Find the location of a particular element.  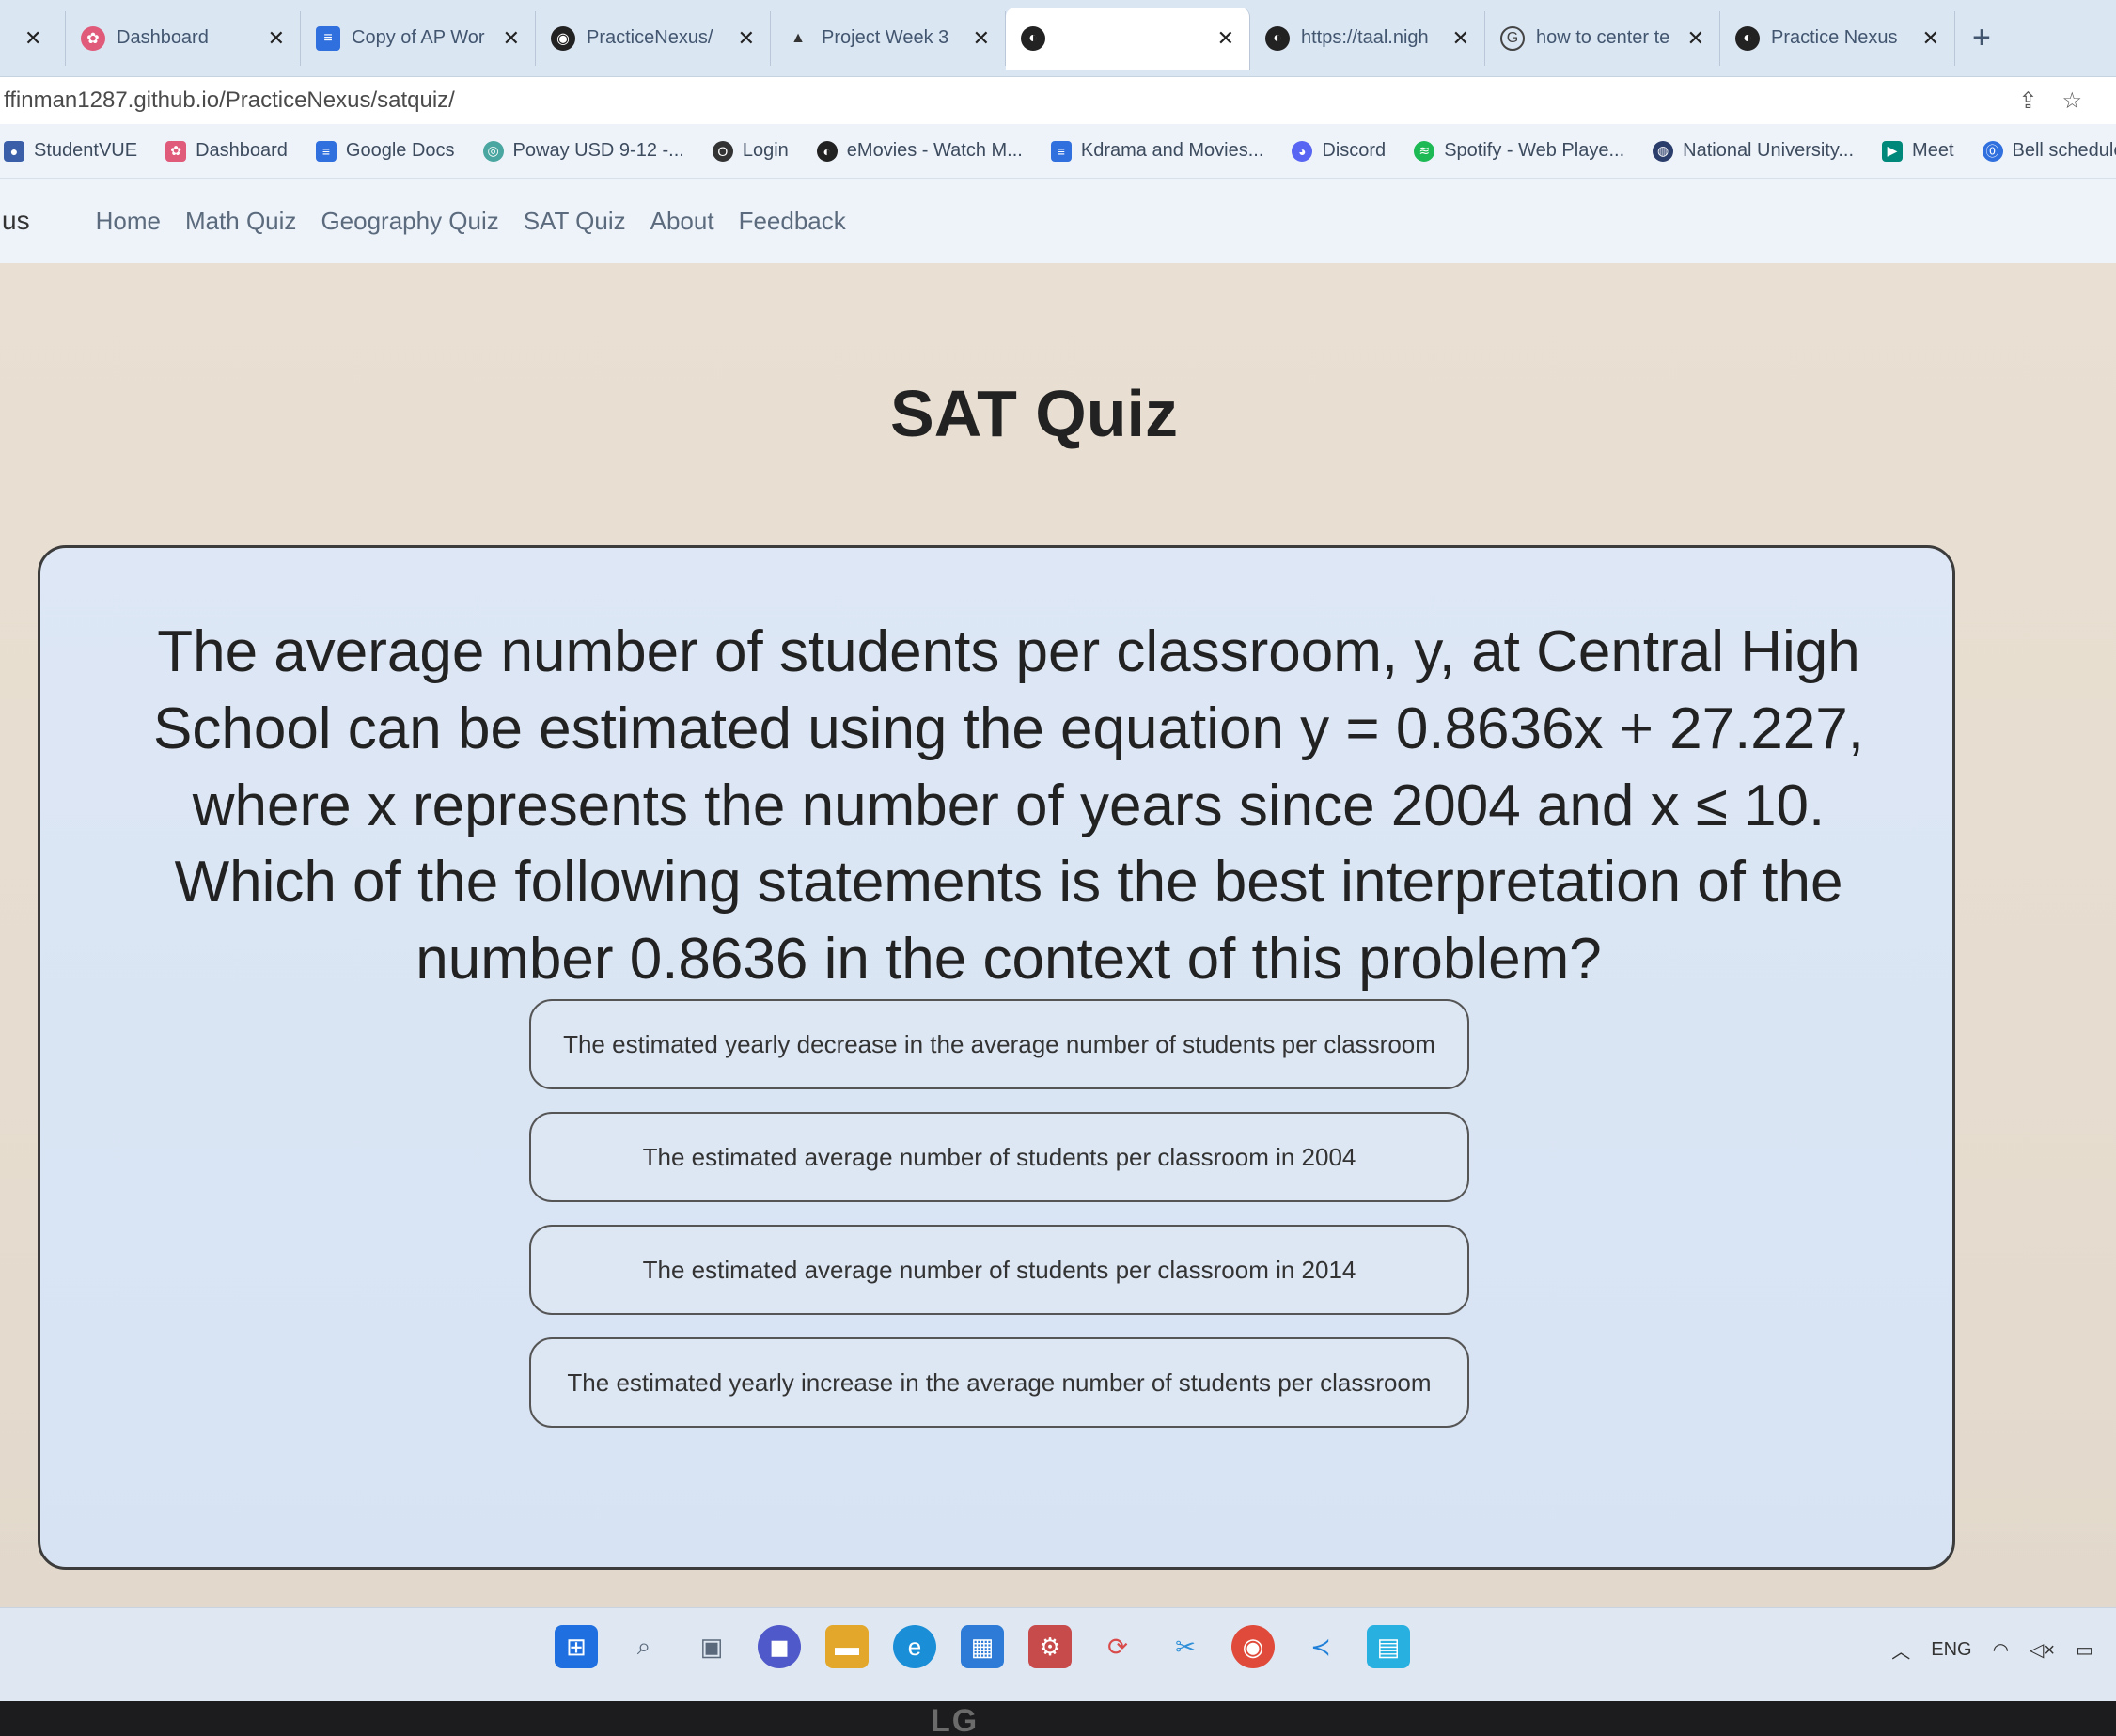

file-explorer-icon: ▬ is located at coordinates (847, 1646).